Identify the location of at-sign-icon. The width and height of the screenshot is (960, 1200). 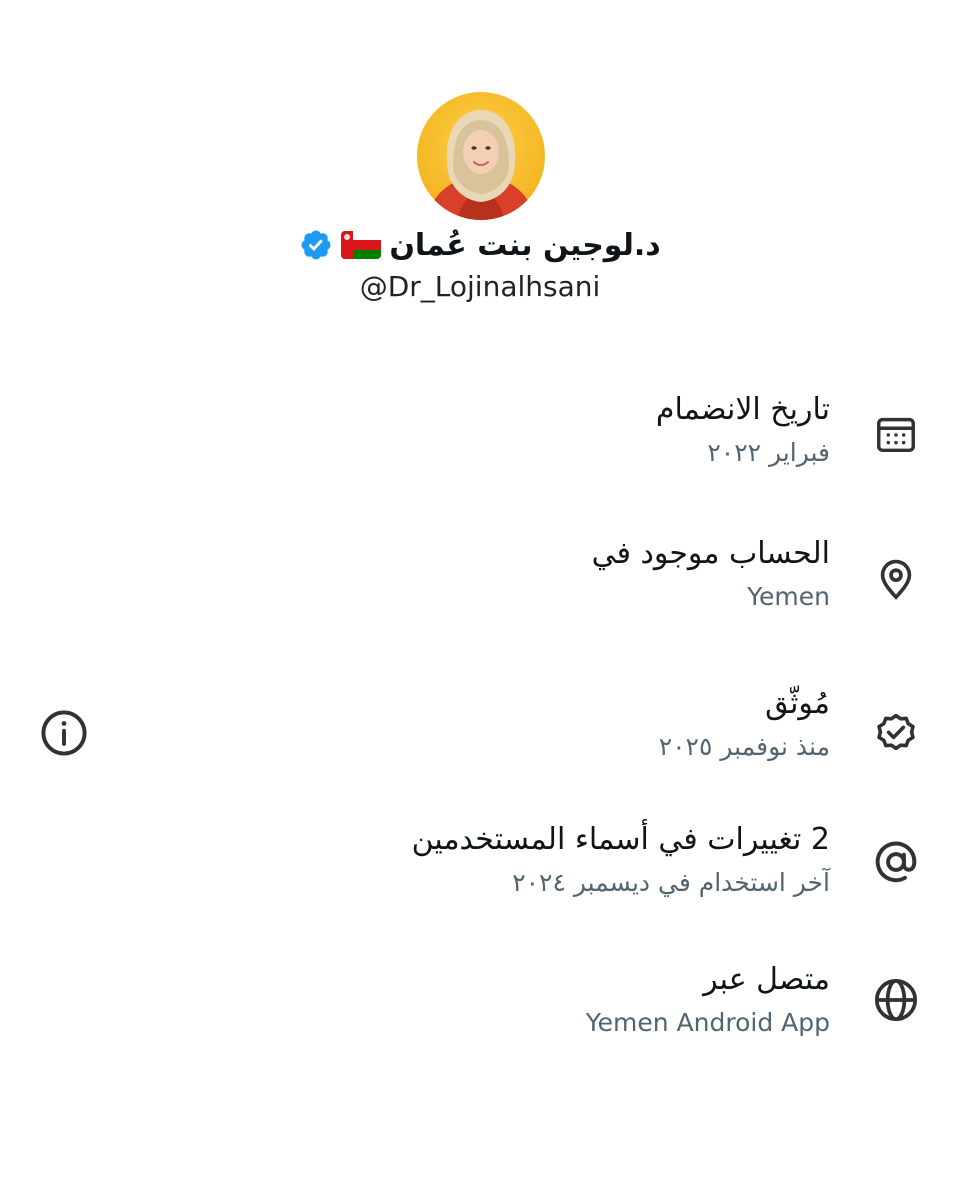
(896, 862).